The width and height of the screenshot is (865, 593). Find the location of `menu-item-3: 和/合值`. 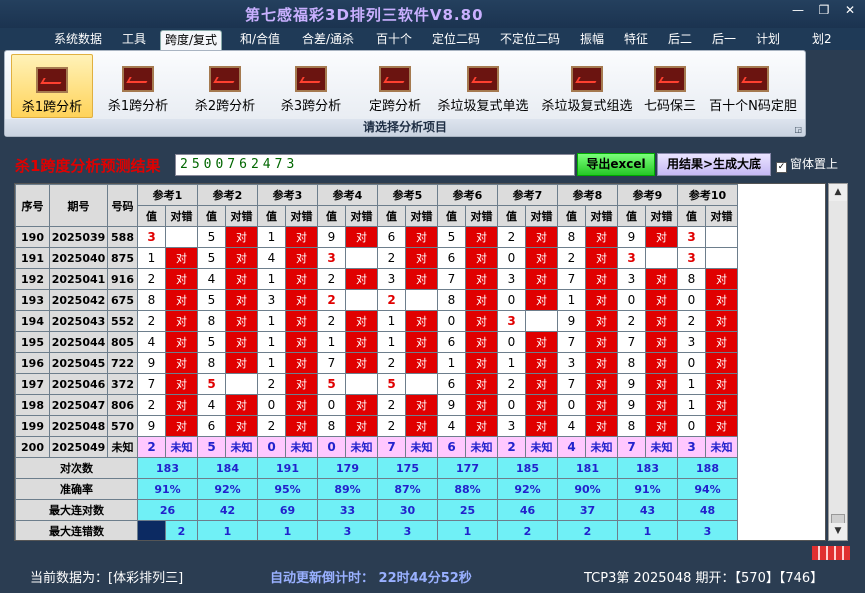

menu-item-3: 和/合值 is located at coordinates (260, 40).